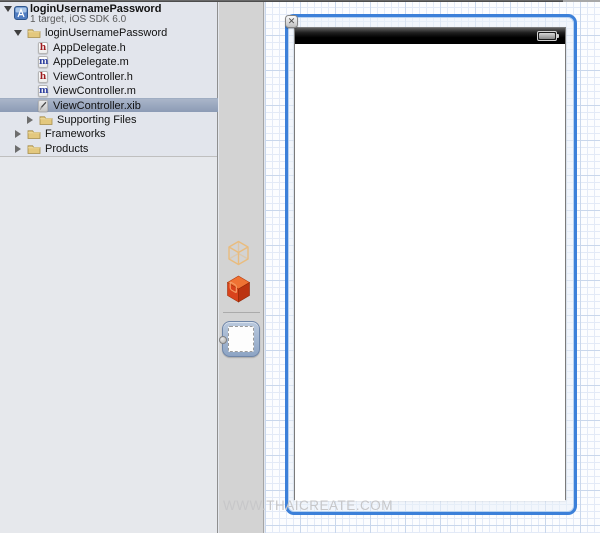  I want to click on nav-row-label: AppDelegate.m, so click(91, 62).